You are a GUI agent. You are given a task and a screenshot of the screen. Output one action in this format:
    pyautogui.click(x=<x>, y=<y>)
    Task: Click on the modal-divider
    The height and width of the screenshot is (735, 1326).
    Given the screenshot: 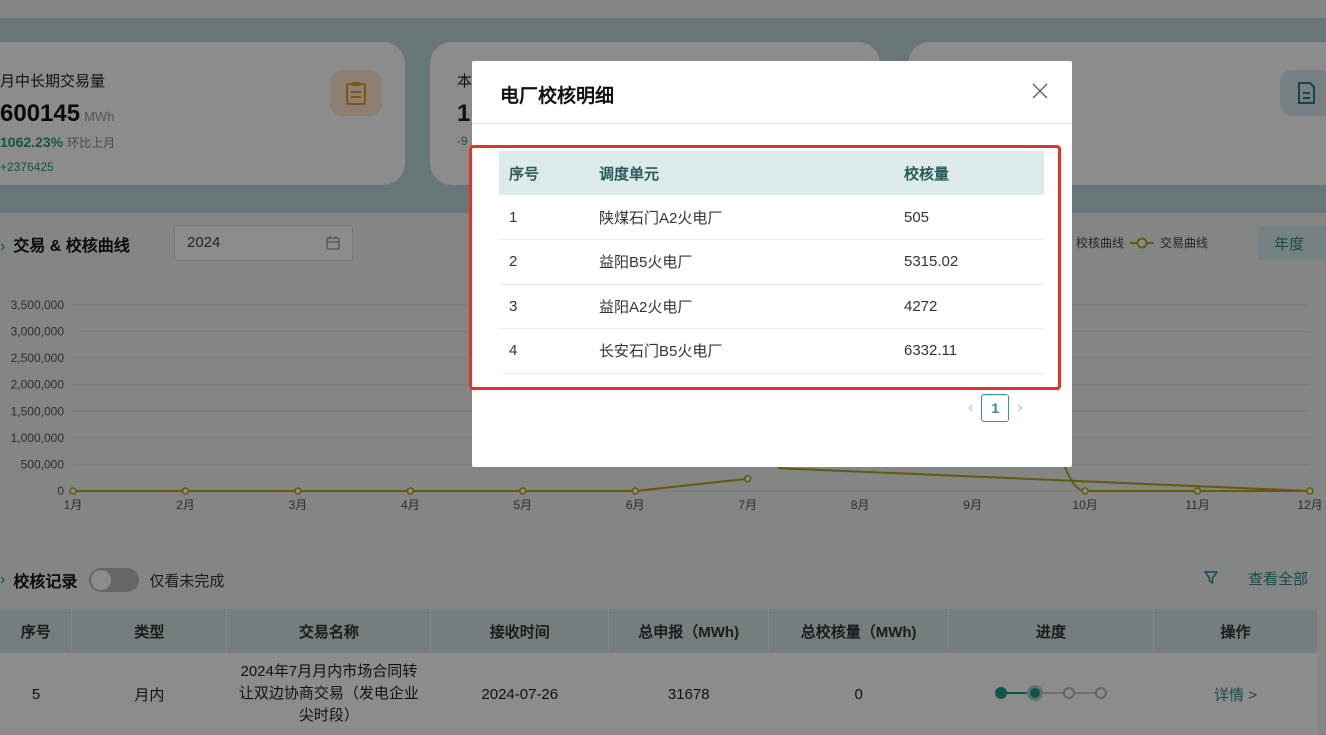 What is the action you would take?
    pyautogui.click(x=772, y=123)
    